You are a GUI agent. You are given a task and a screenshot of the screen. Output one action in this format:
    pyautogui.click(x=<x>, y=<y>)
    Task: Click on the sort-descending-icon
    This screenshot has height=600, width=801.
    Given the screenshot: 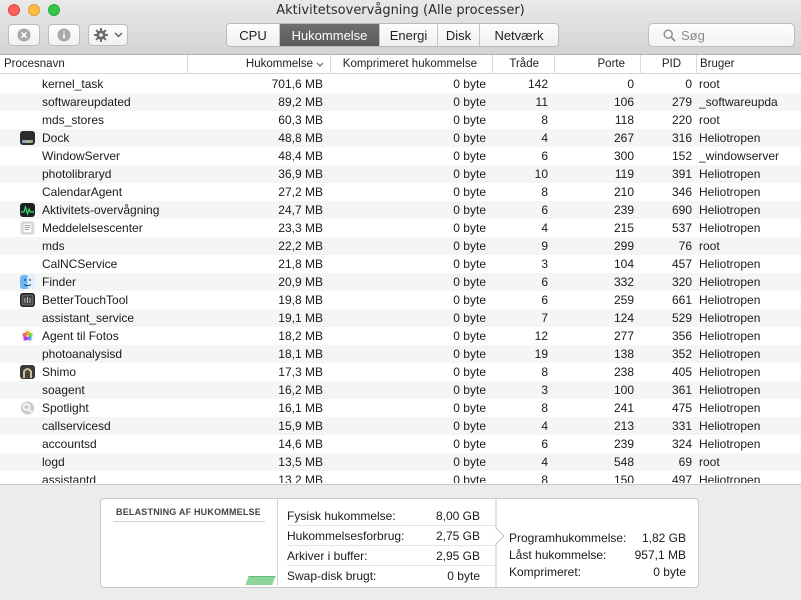 What is the action you would take?
    pyautogui.click(x=320, y=64)
    